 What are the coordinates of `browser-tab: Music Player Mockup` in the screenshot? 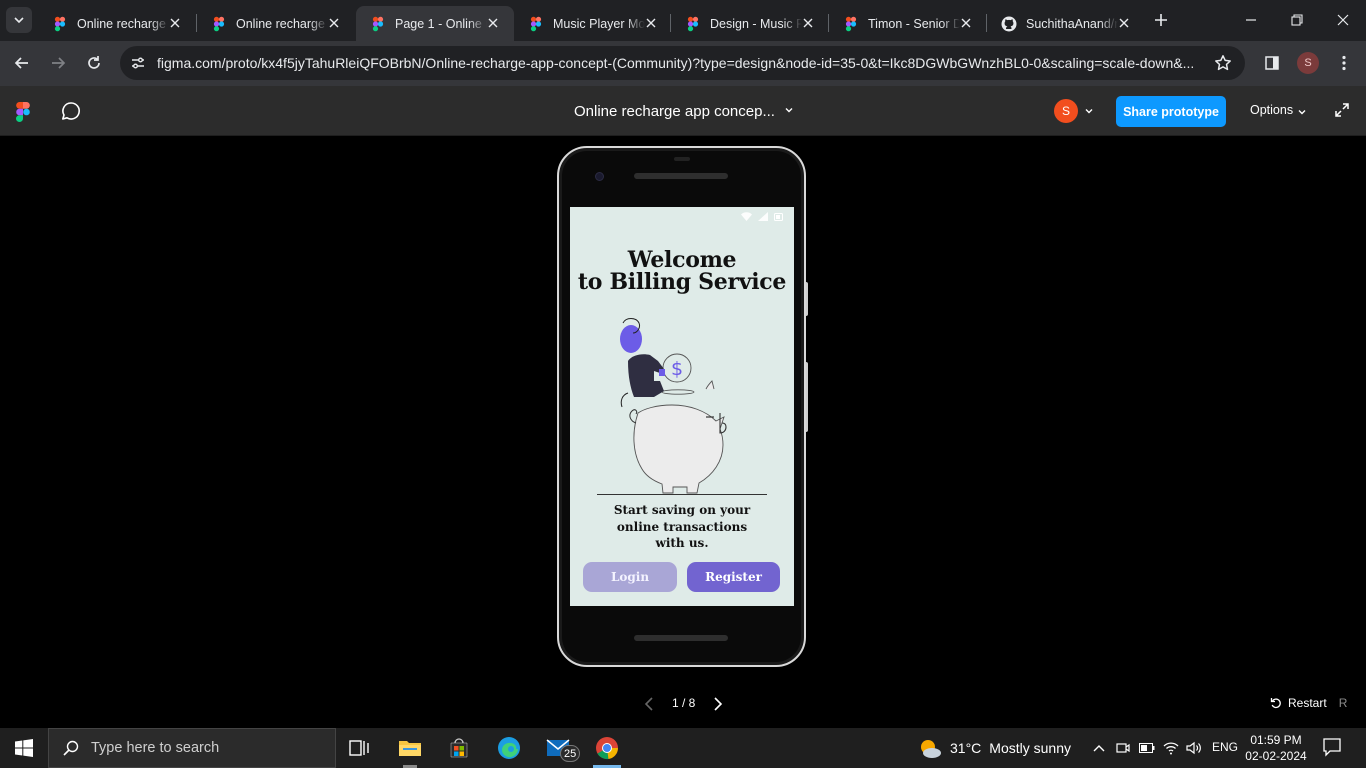 It's located at (593, 23).